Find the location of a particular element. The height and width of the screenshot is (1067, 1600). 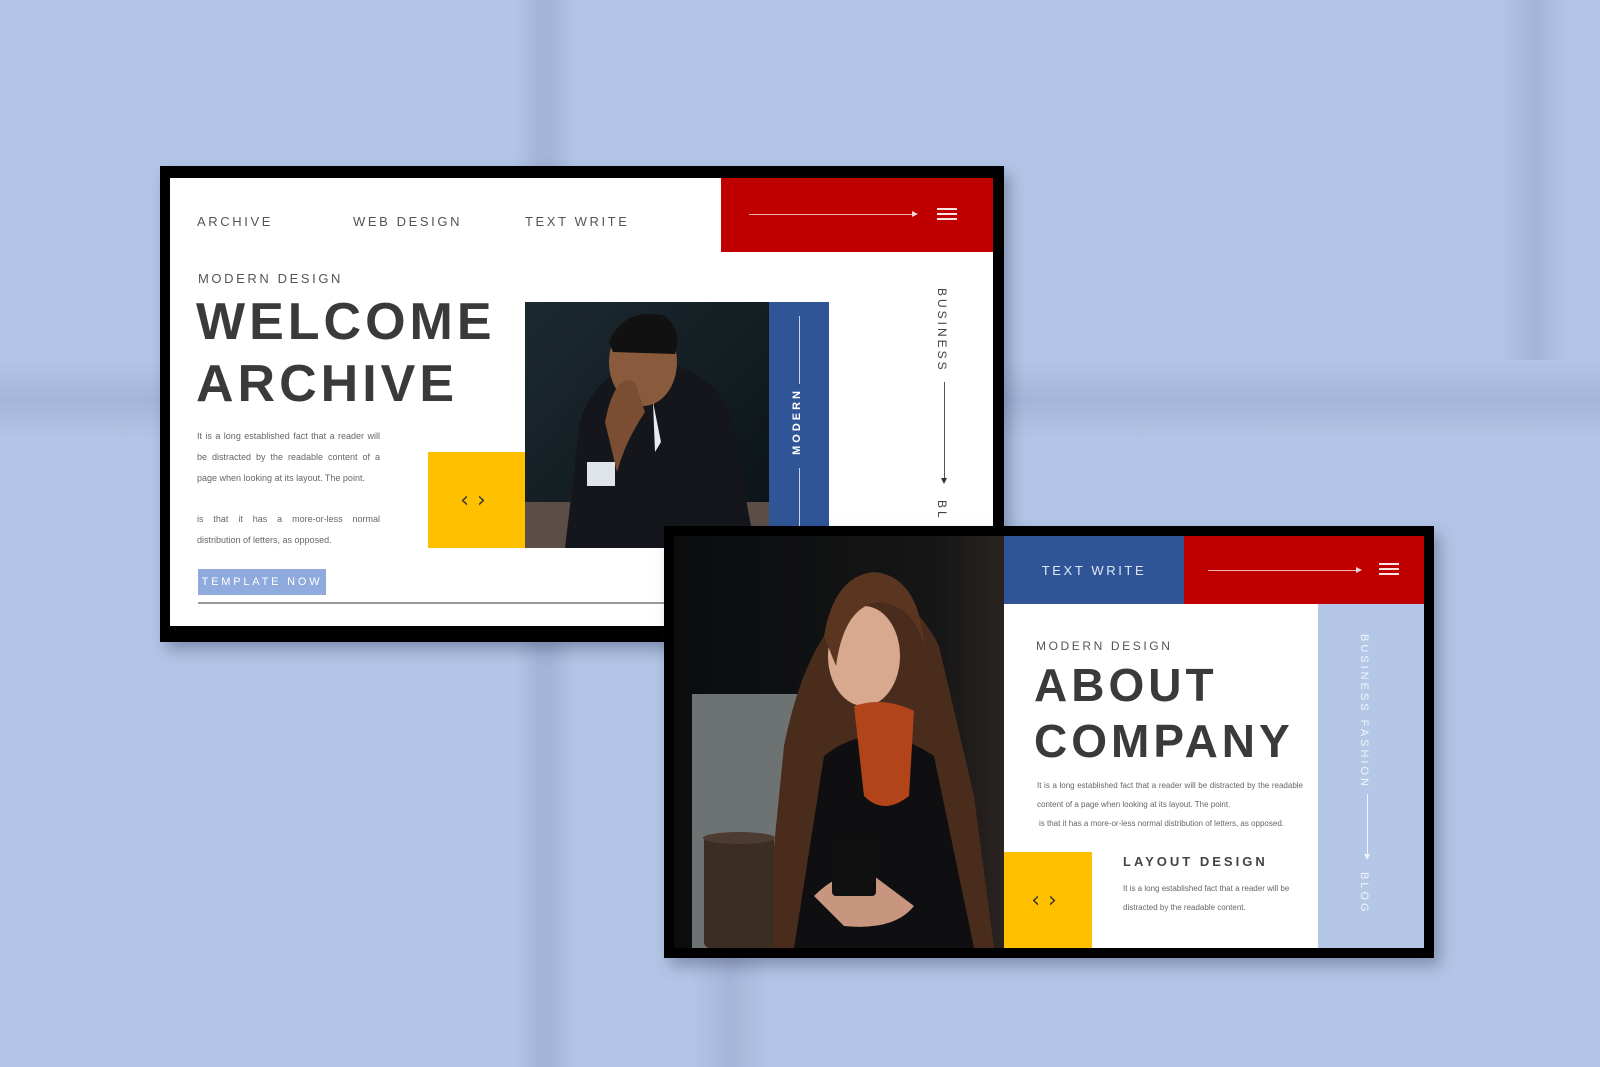

photo-woman-cafe is located at coordinates (839, 742).